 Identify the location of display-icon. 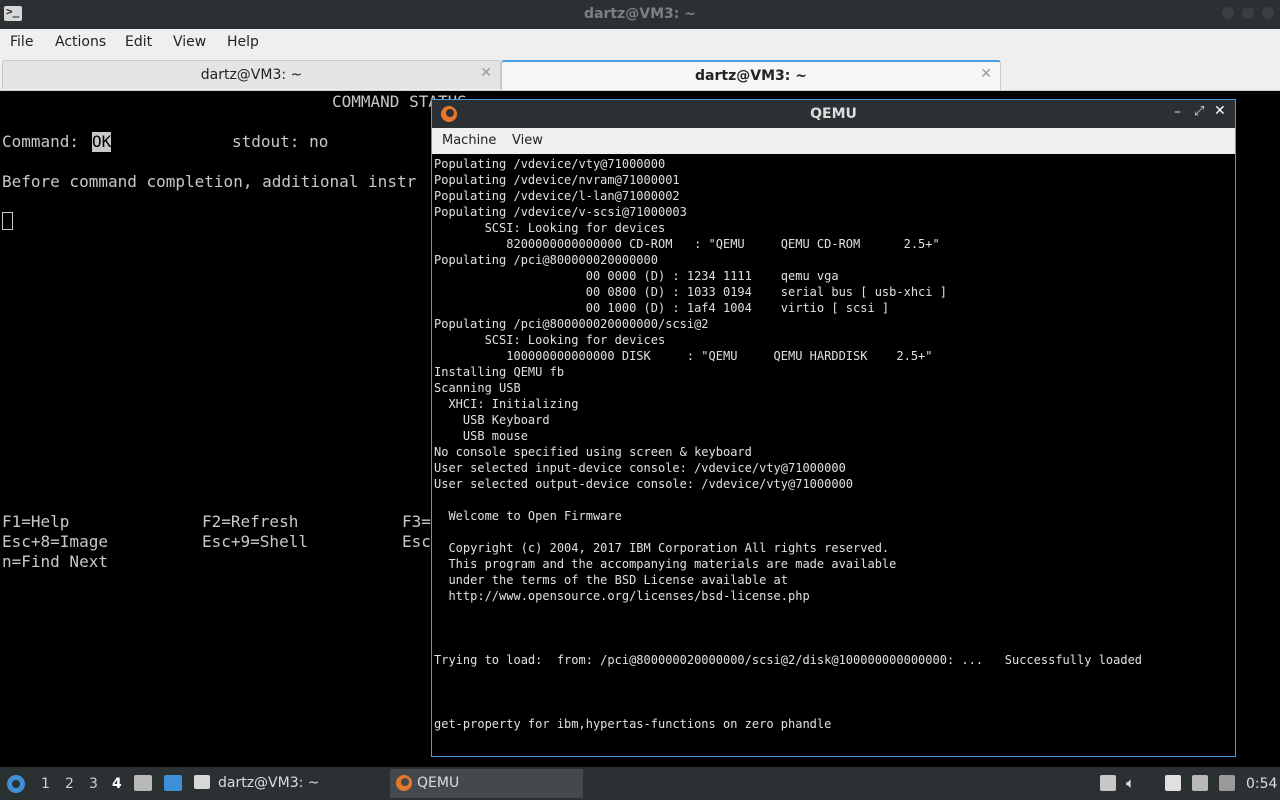
(1200, 783).